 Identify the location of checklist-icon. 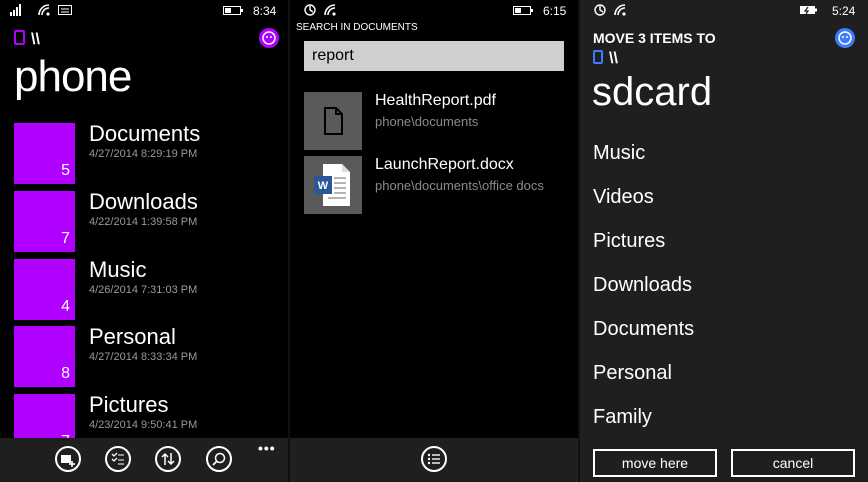
(117, 458).